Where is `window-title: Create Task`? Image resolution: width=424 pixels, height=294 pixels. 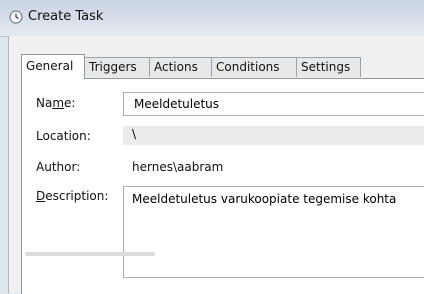 window-title: Create Task is located at coordinates (66, 16).